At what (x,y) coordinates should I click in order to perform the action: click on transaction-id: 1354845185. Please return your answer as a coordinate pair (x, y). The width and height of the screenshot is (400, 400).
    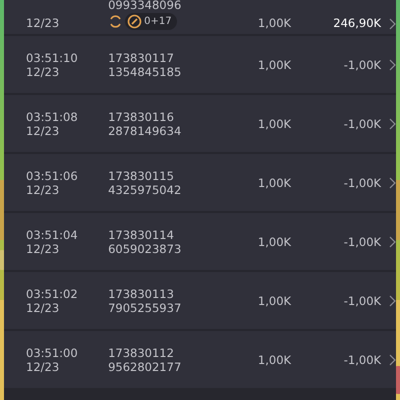
    Looking at the image, I should click on (145, 71).